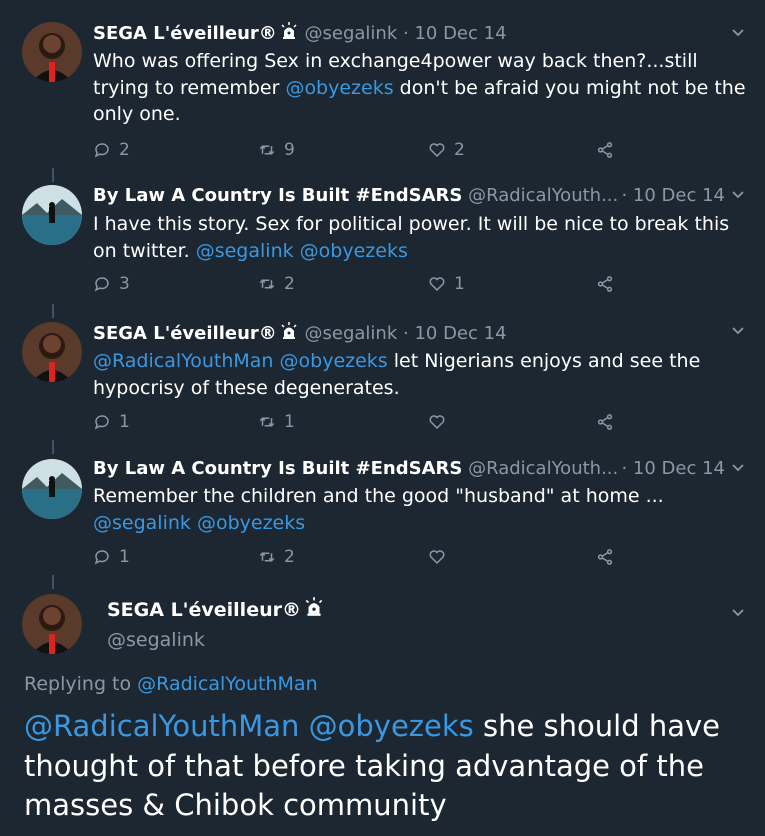 This screenshot has width=765, height=836. I want to click on like-count: 2, so click(459, 150).